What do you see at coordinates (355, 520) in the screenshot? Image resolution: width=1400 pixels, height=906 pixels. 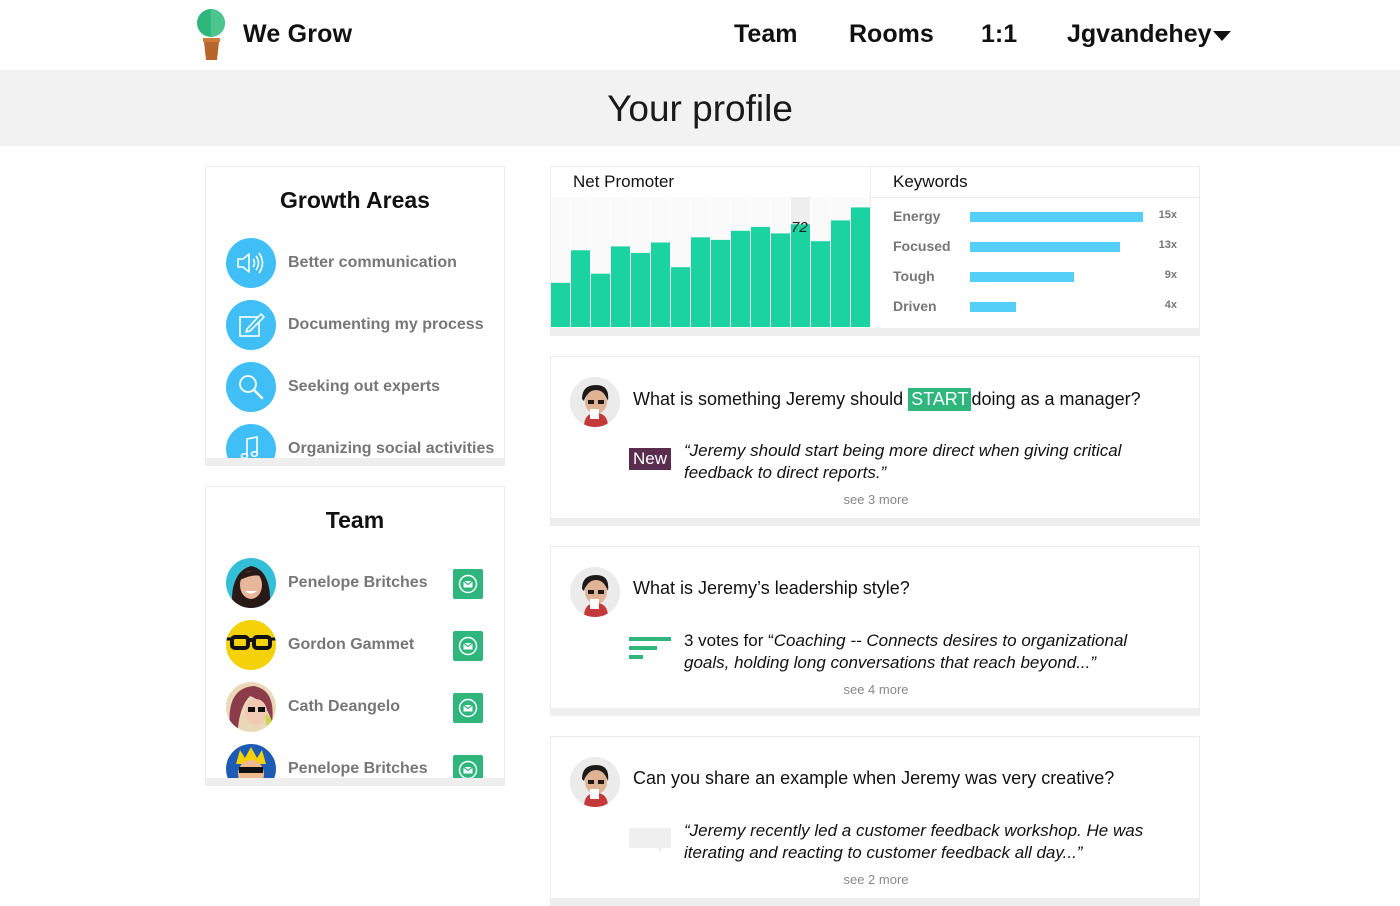 I see `team-title: Team` at bounding box center [355, 520].